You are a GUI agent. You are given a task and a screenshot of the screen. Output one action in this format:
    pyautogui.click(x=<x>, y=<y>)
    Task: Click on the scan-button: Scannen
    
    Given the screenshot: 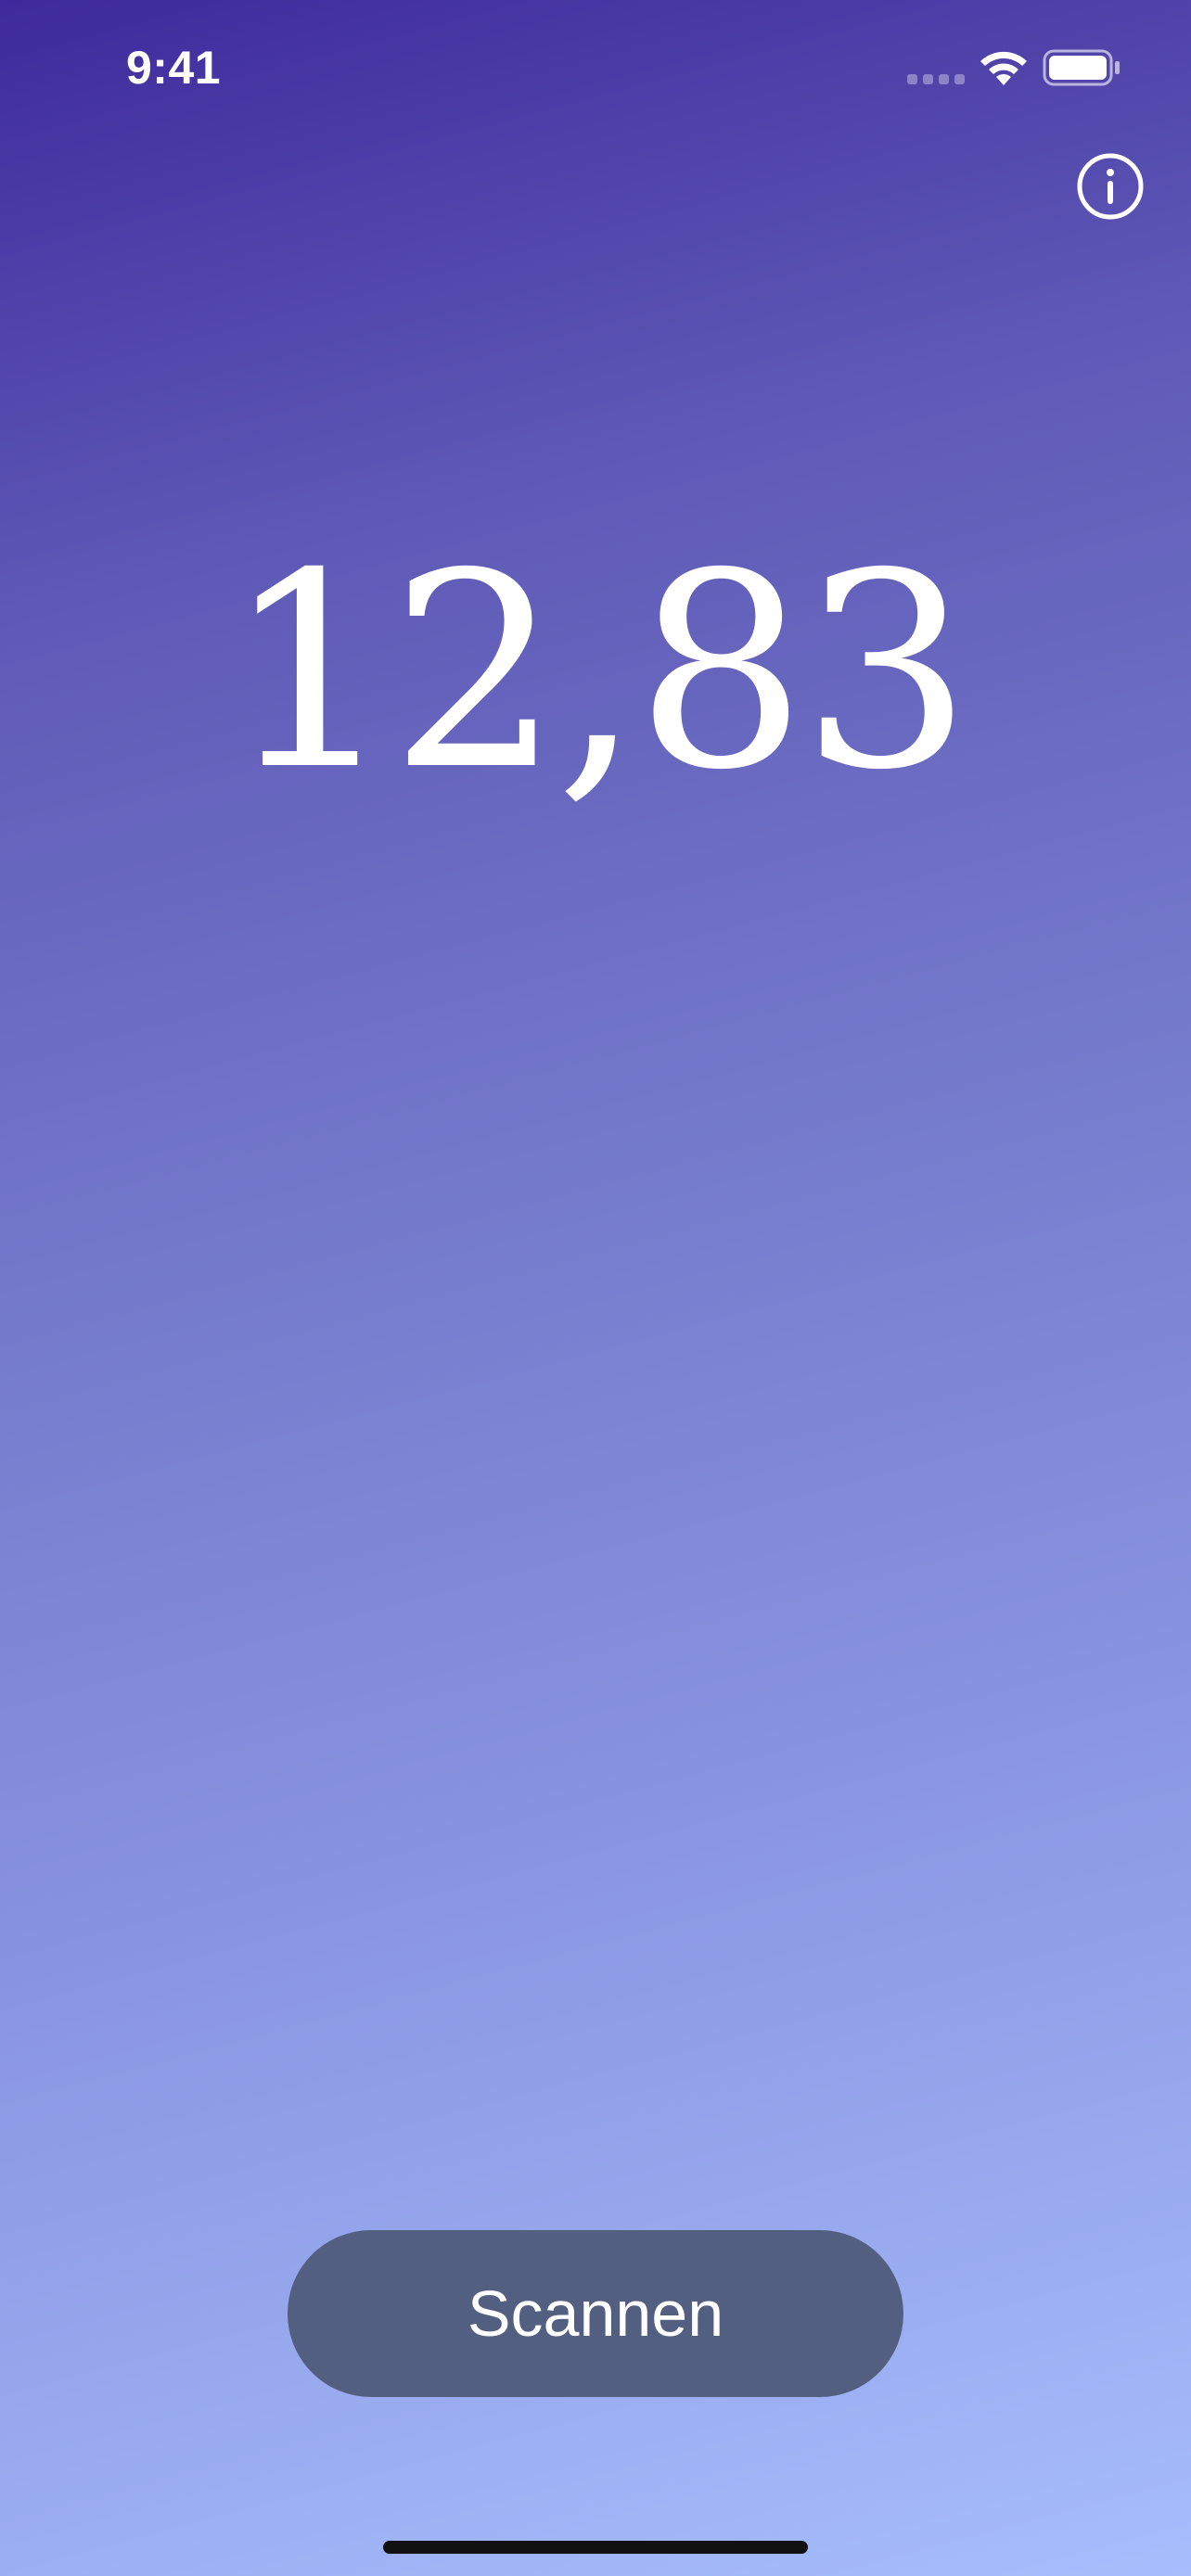 What is the action you would take?
    pyautogui.click(x=595, y=2313)
    